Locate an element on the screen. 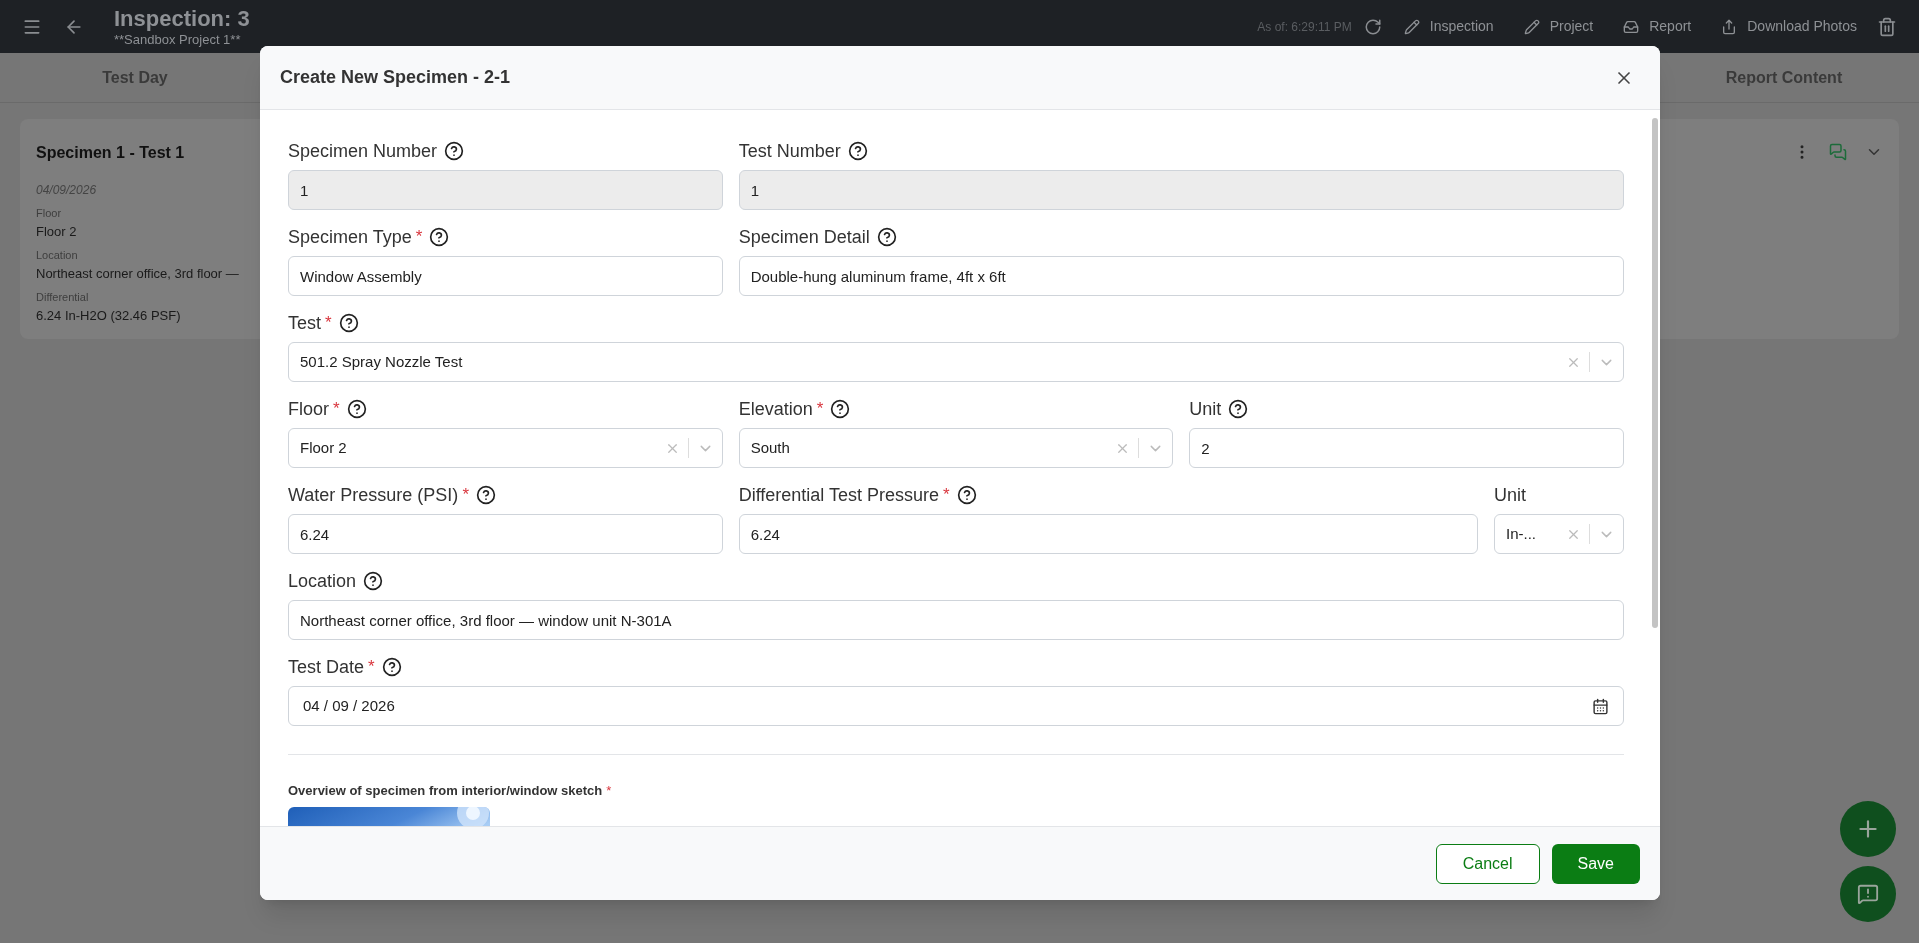 The width and height of the screenshot is (1919, 943). detail-label: Location is located at coordinates (57, 255).